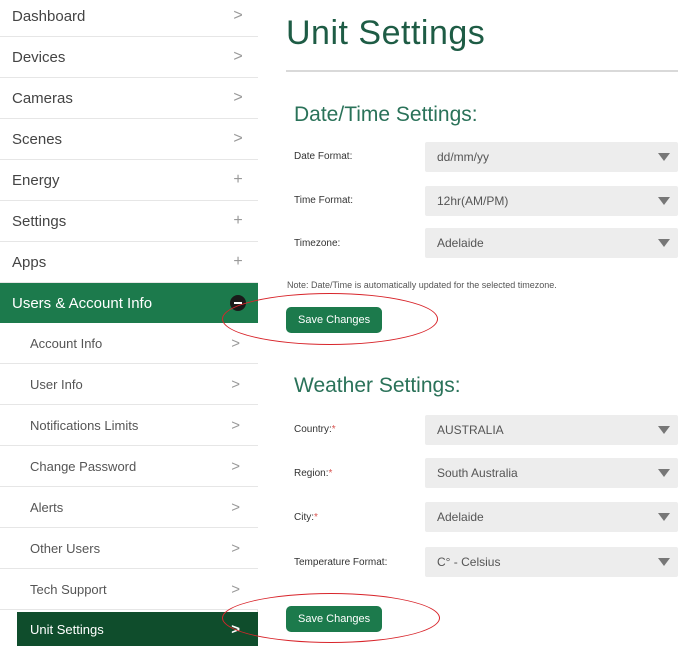 The height and width of the screenshot is (646, 678). What do you see at coordinates (386, 114) in the screenshot?
I see `datetime-section-title: Date/Time Settings:` at bounding box center [386, 114].